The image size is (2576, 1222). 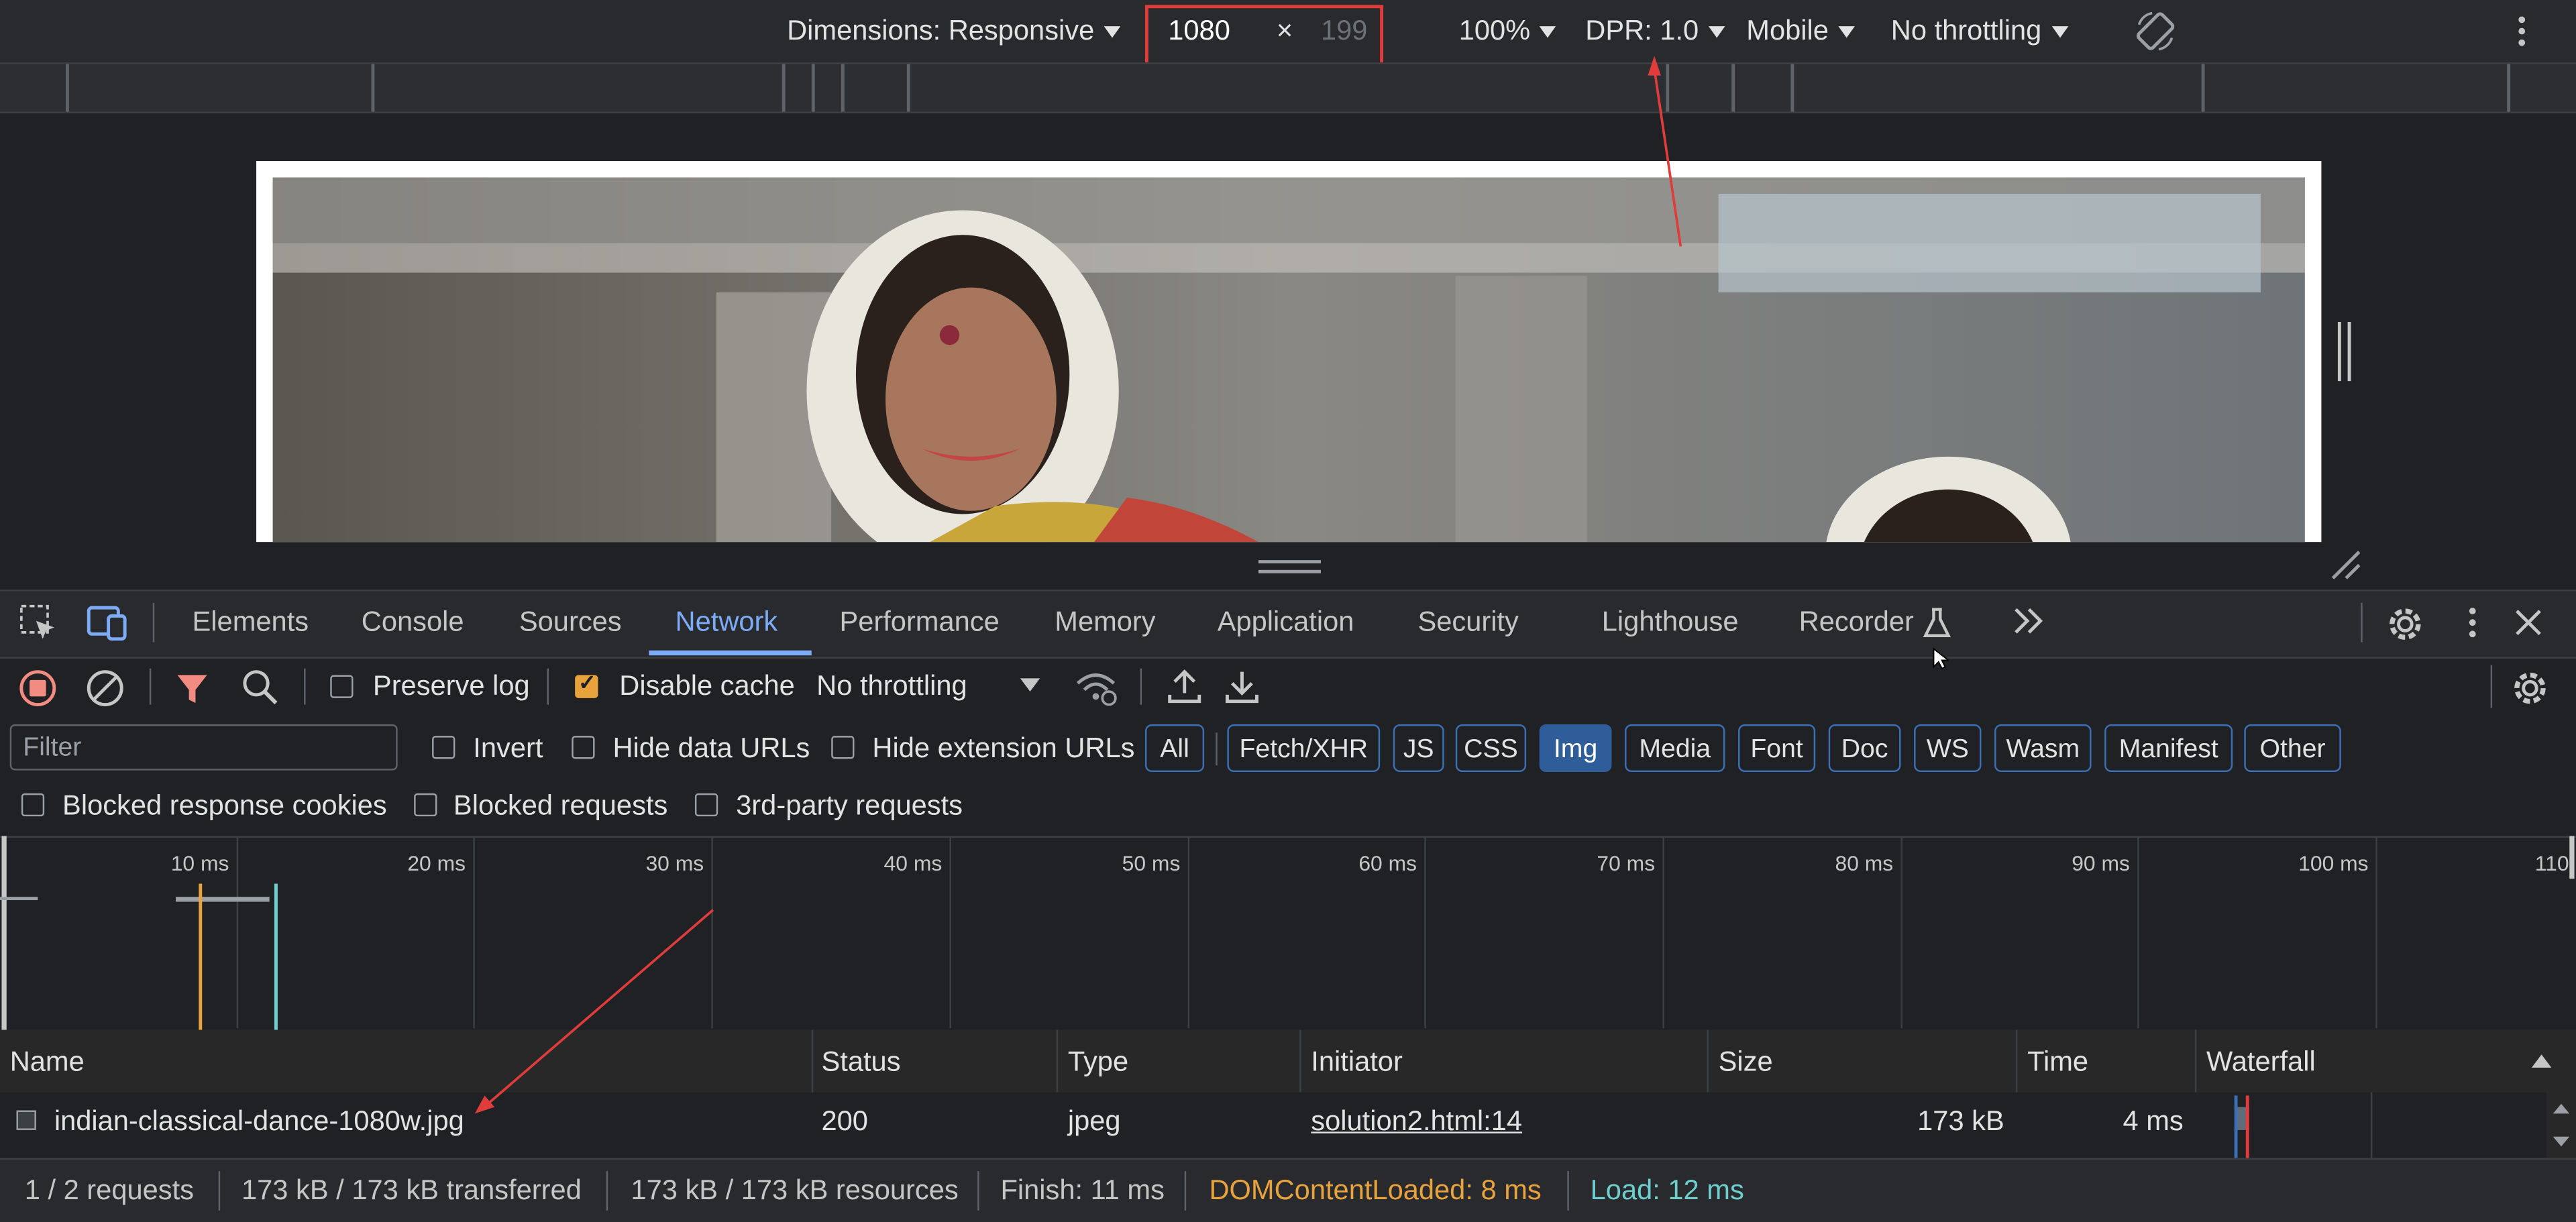 What do you see at coordinates (2156, 35) in the screenshot?
I see `rotate-icon` at bounding box center [2156, 35].